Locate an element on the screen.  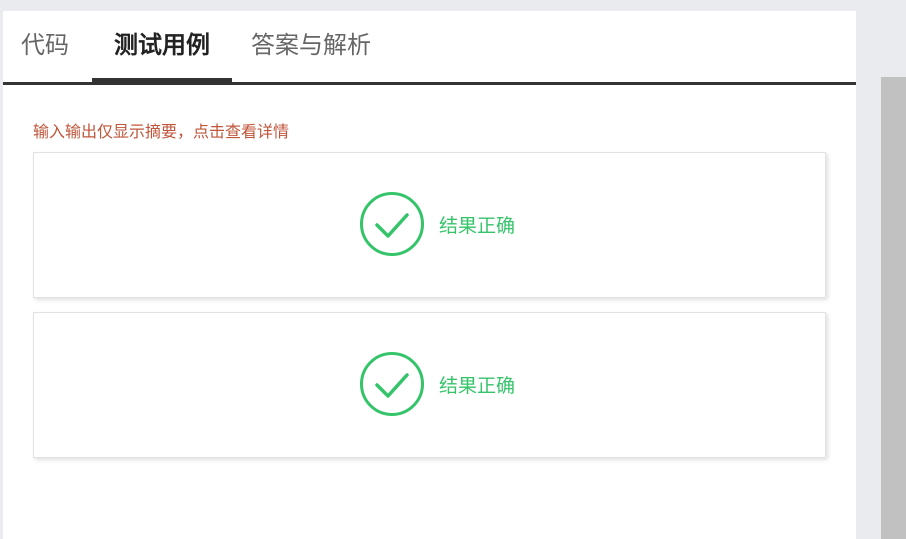
summary-hint: 输入输出仅显示摘要，点击查看详情 is located at coordinates (161, 131).